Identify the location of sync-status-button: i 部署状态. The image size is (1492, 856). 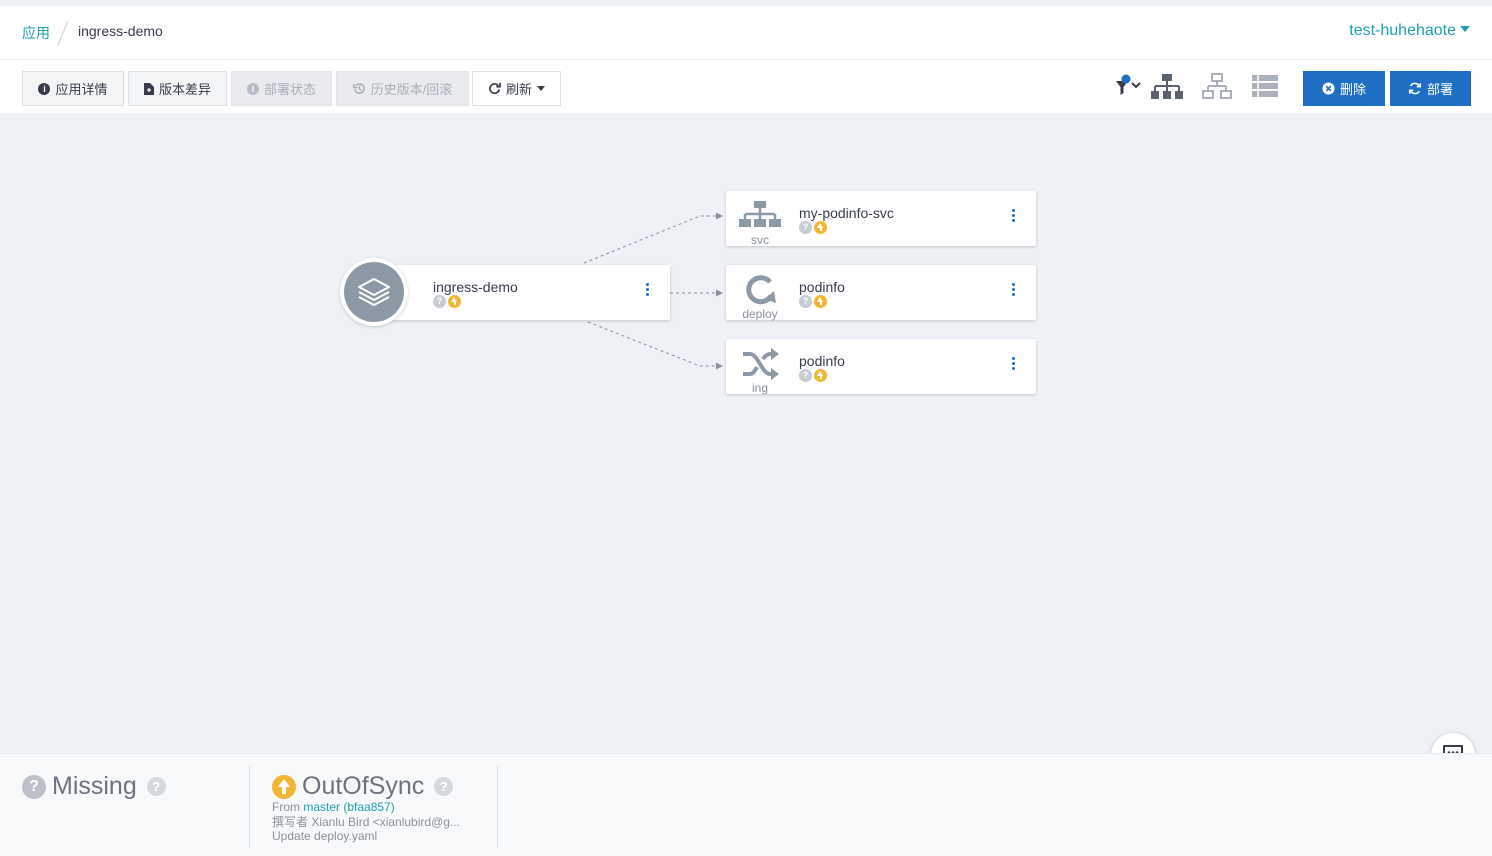
(281, 88).